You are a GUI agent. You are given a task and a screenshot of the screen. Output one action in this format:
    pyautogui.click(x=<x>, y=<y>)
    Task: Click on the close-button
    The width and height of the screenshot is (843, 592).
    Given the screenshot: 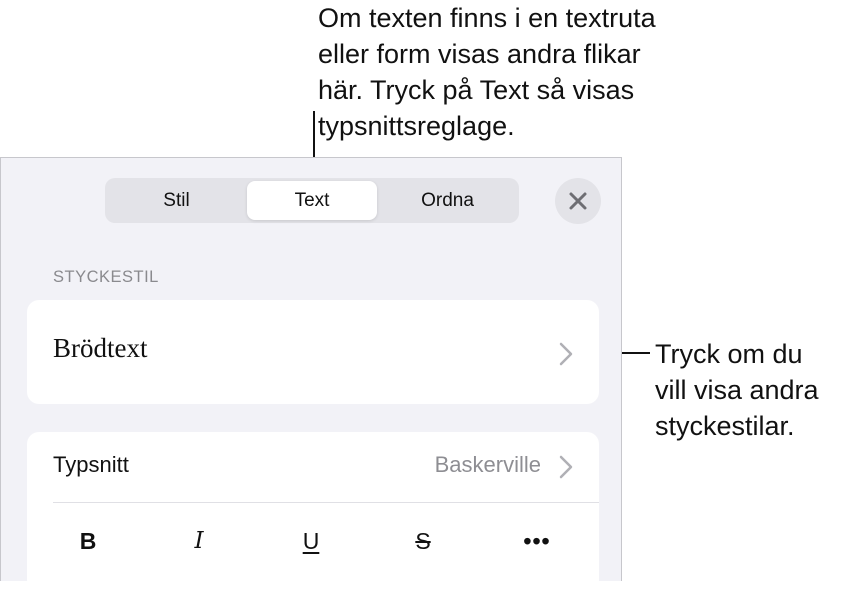 What is the action you would take?
    pyautogui.click(x=578, y=201)
    